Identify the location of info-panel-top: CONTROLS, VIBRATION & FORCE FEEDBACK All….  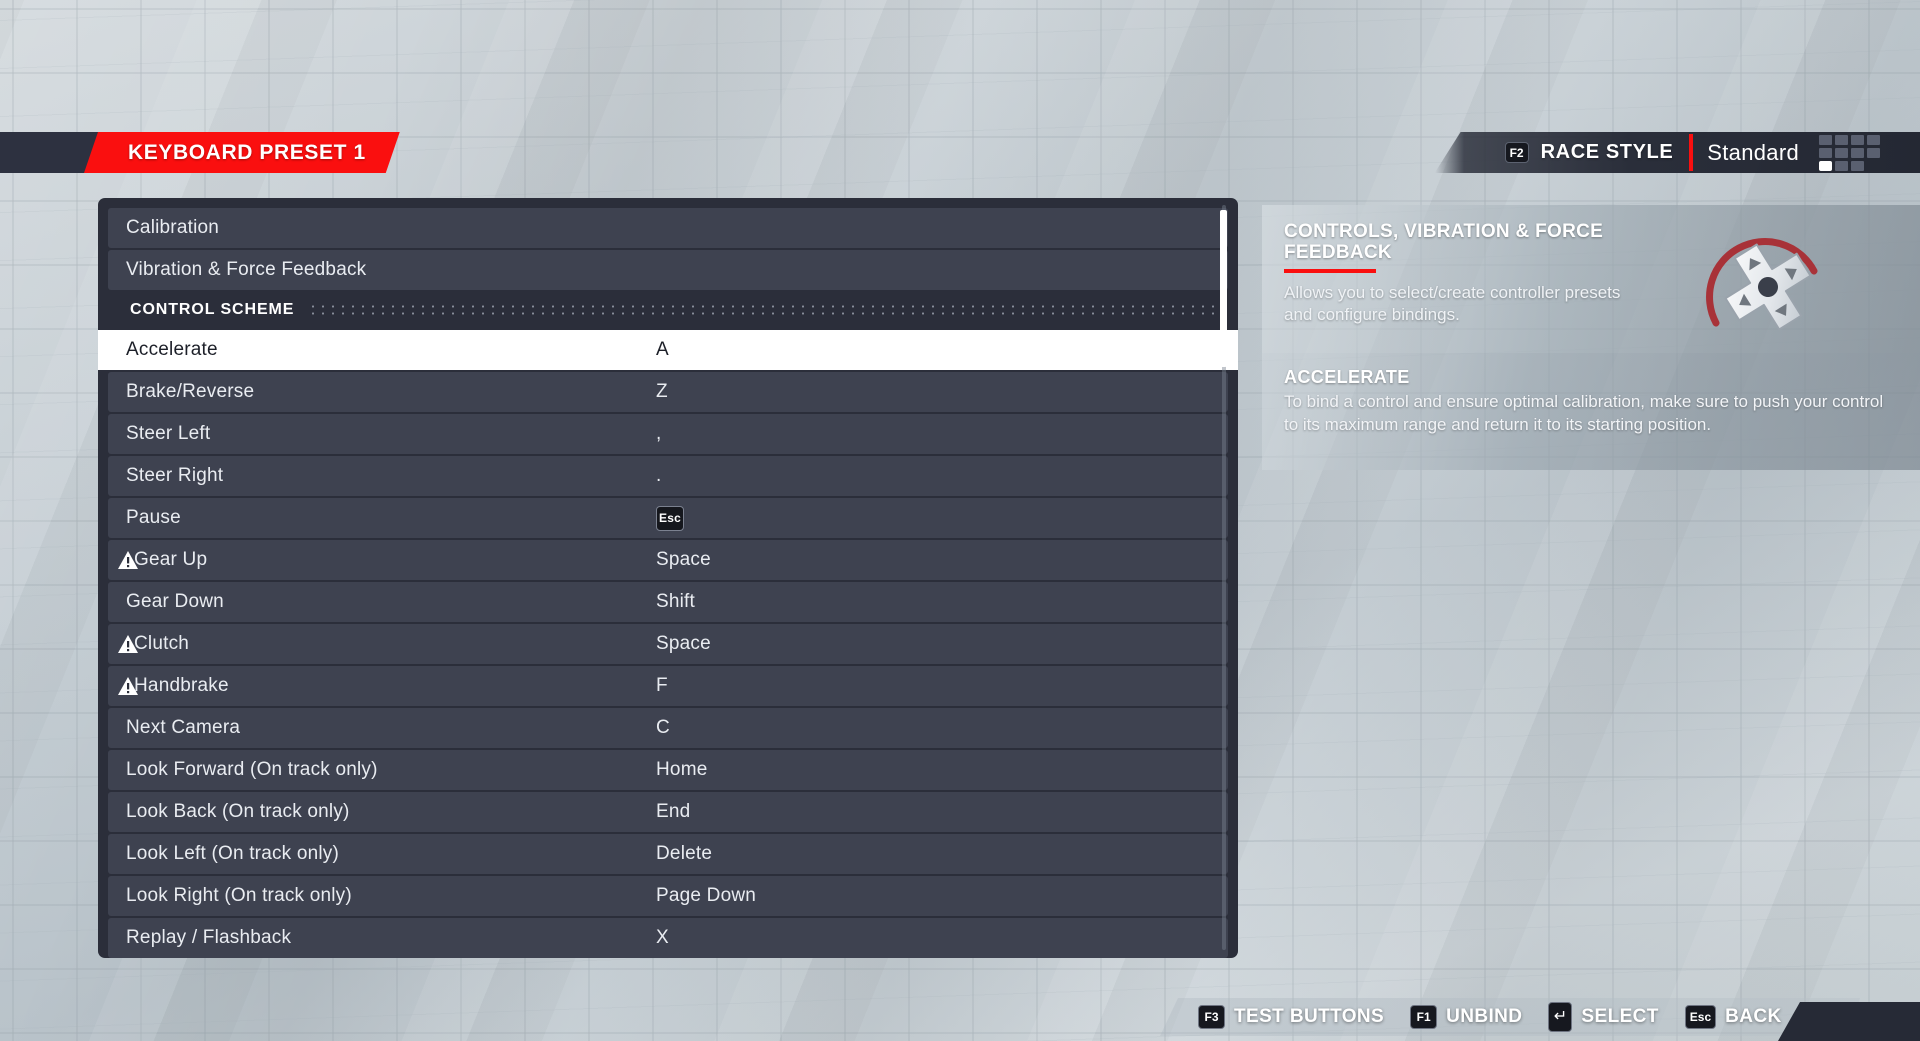
(1591, 279).